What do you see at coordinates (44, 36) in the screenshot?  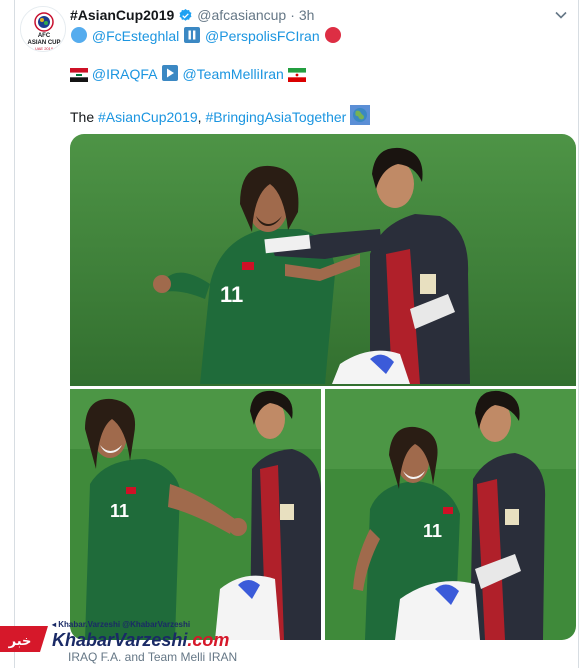 I see `avatar-text-afc: AFC` at bounding box center [44, 36].